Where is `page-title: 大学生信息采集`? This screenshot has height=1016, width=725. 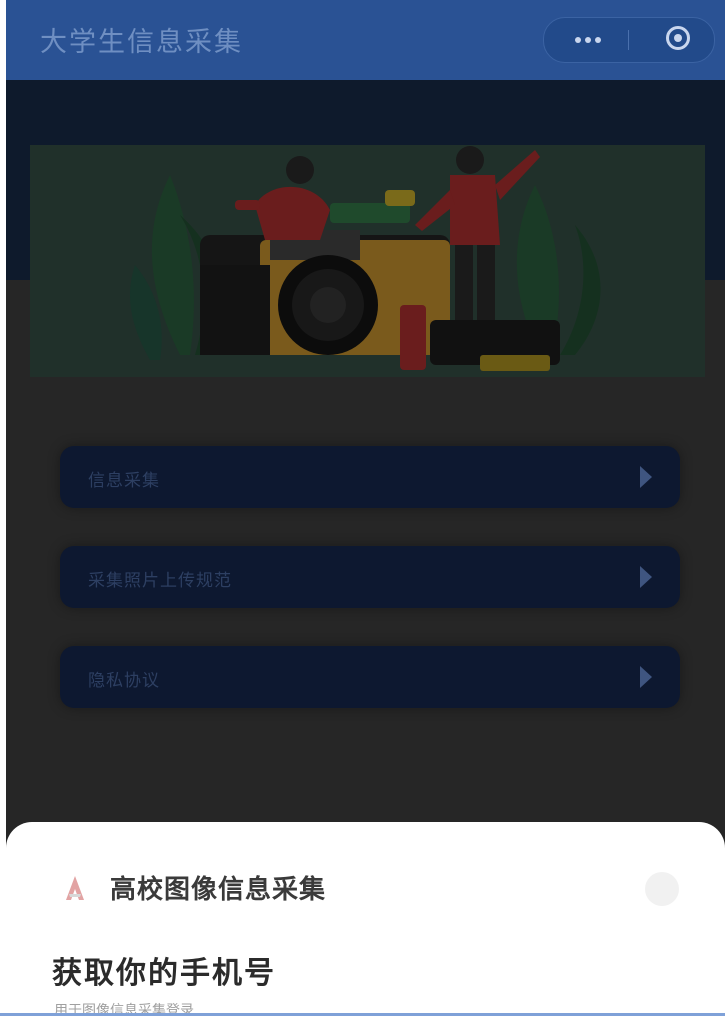 page-title: 大学生信息采集 is located at coordinates (141, 42).